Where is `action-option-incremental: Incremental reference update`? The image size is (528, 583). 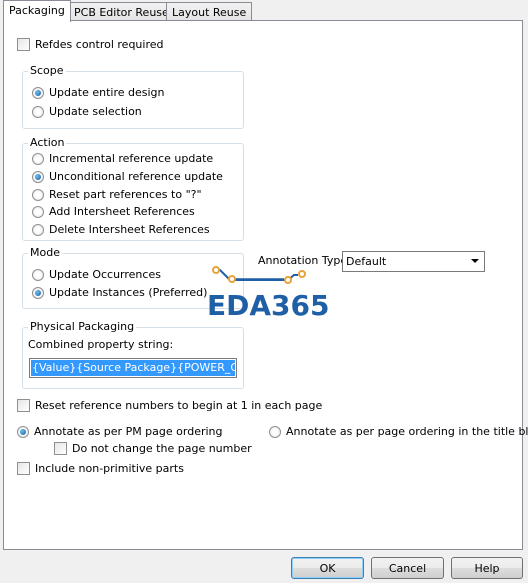 action-option-incremental: Incremental reference update is located at coordinates (122, 158).